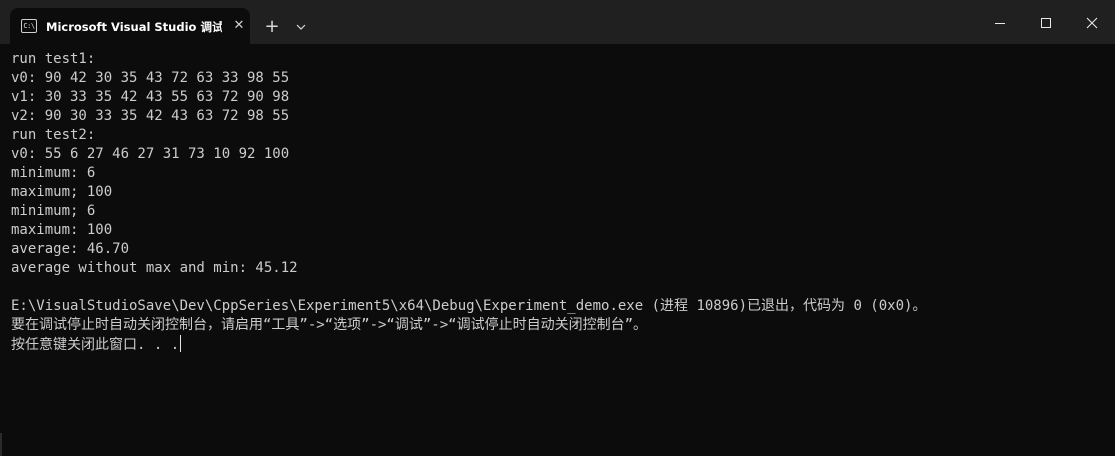  Describe the element at coordinates (150, 116) in the screenshot. I see `console-line: v2: 90 30 33 35 42 43 63 72 98 55` at that location.